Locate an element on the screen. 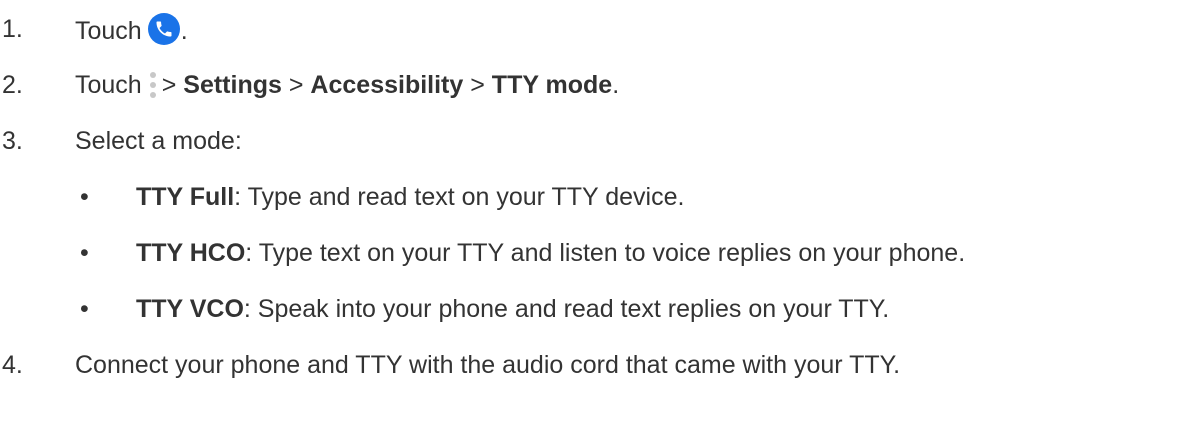 This screenshot has width=1203, height=421. mode-name: TTY Full is located at coordinates (185, 197).